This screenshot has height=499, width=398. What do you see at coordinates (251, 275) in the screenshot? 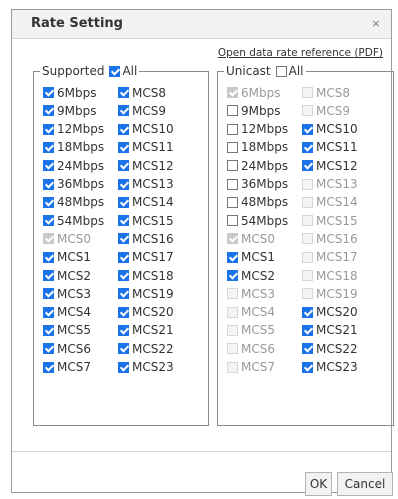
I see `unicast-rate-mcs2: MCS2` at bounding box center [251, 275].